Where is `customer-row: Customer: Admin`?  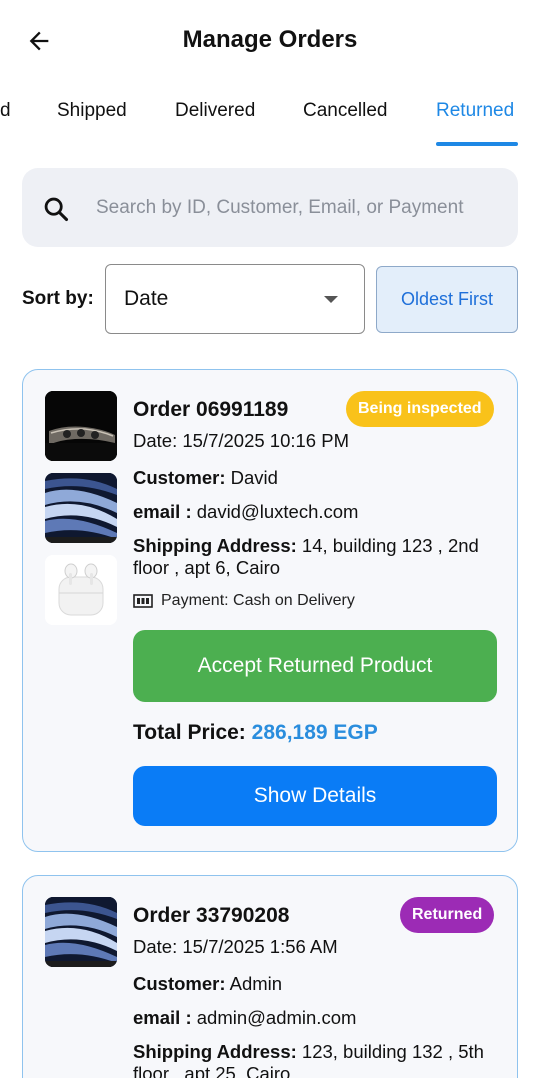 customer-row: Customer: Admin is located at coordinates (207, 984).